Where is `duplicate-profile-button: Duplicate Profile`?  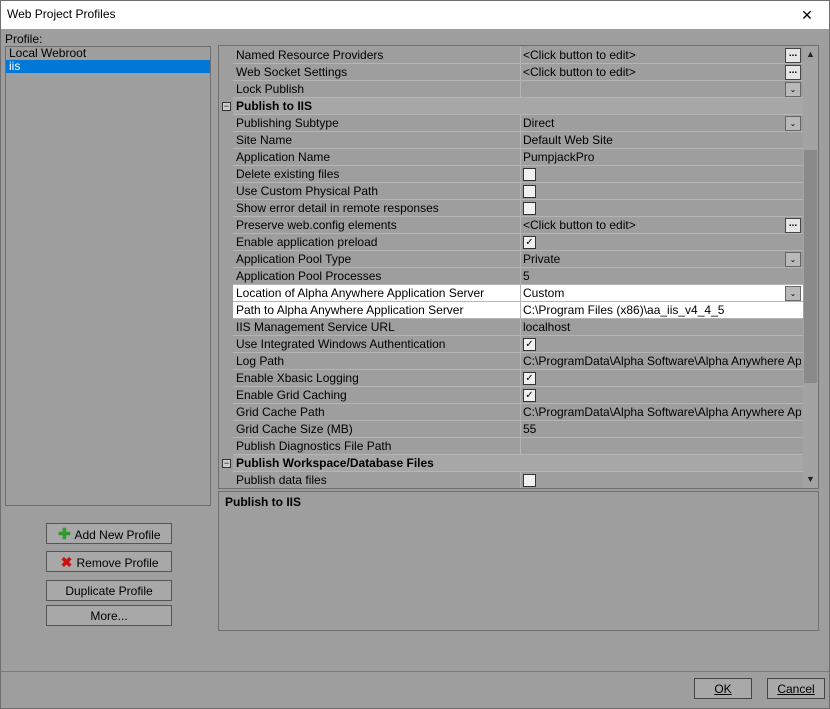
duplicate-profile-button: Duplicate Profile is located at coordinates (109, 590).